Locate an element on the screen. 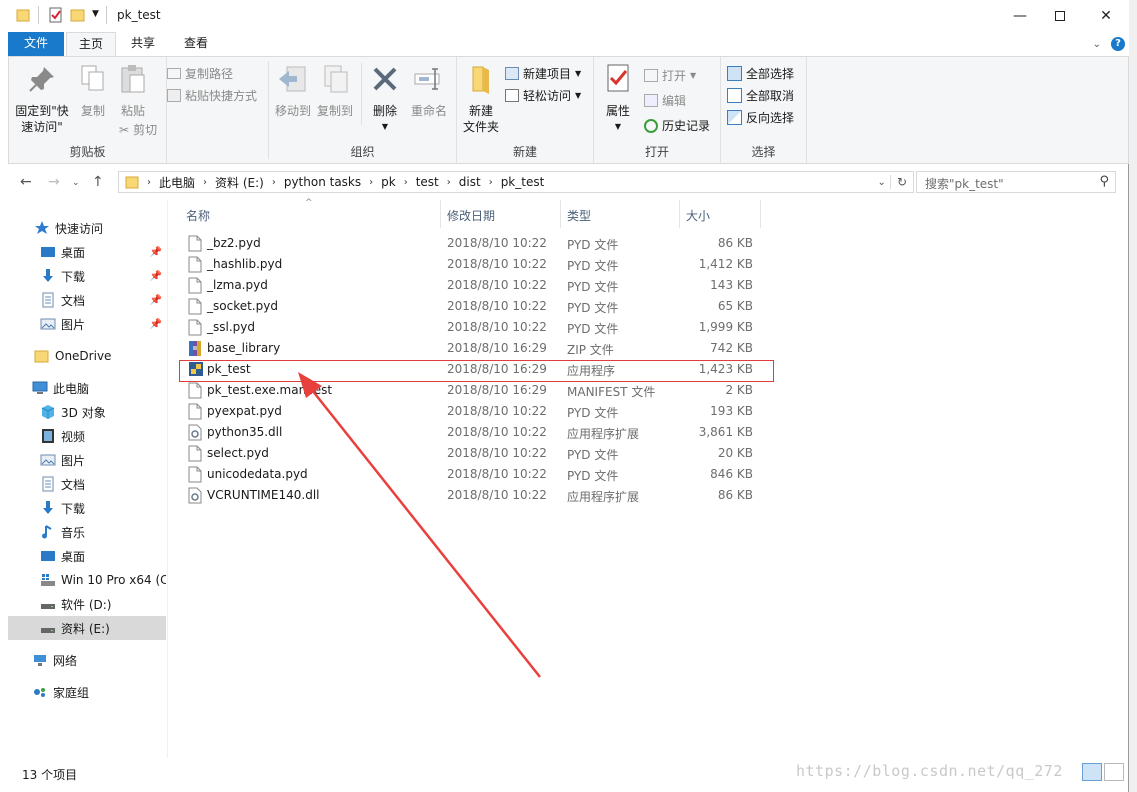  breadcrumb-dist: dist is located at coordinates (470, 182).